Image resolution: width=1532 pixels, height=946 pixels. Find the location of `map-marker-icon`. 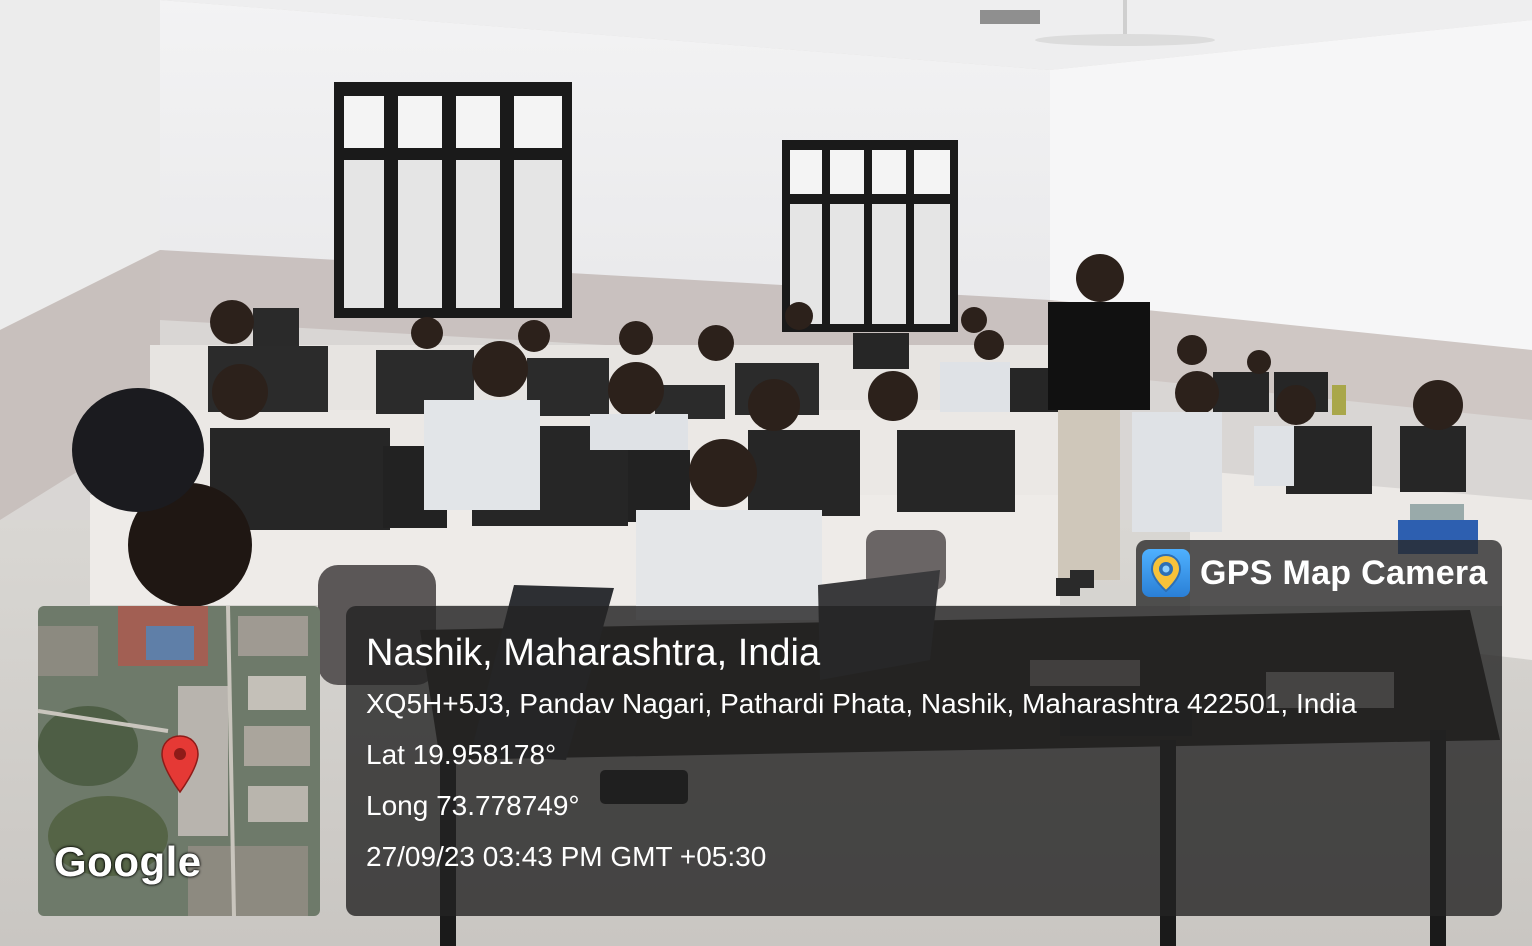

map-marker-icon is located at coordinates (180, 764).